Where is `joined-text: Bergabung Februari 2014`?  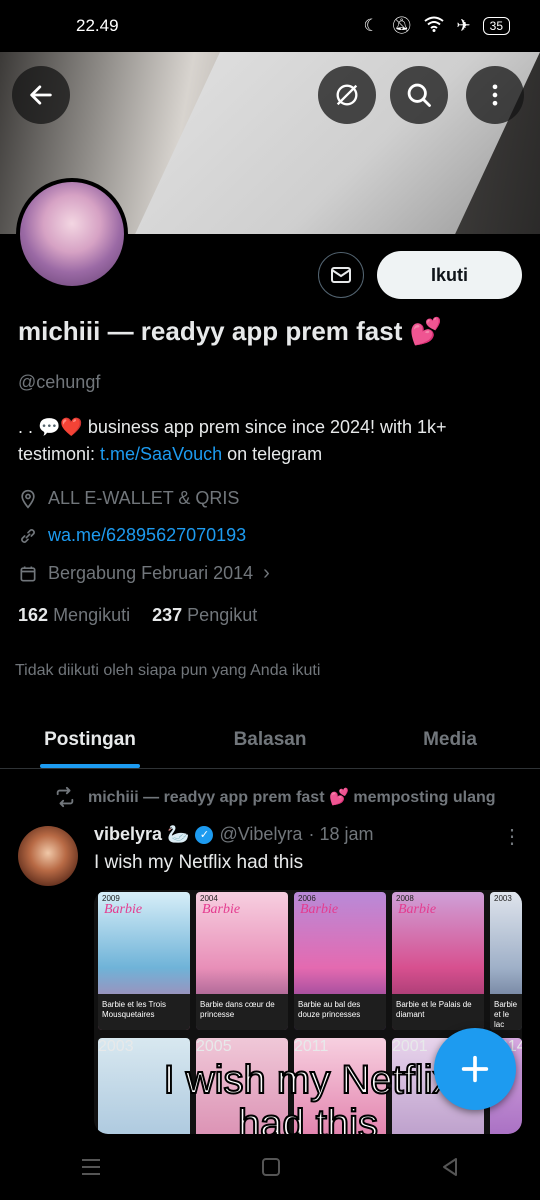
joined-text: Bergabung Februari 2014 is located at coordinates (151, 573).